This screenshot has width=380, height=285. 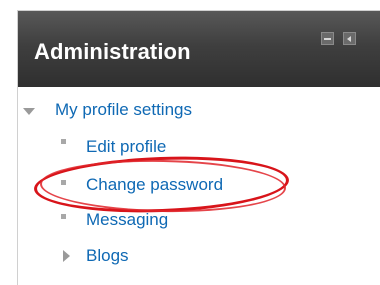 What do you see at coordinates (123, 110) in the screenshot?
I see `tree-item-my-profile-settings: My profile settings` at bounding box center [123, 110].